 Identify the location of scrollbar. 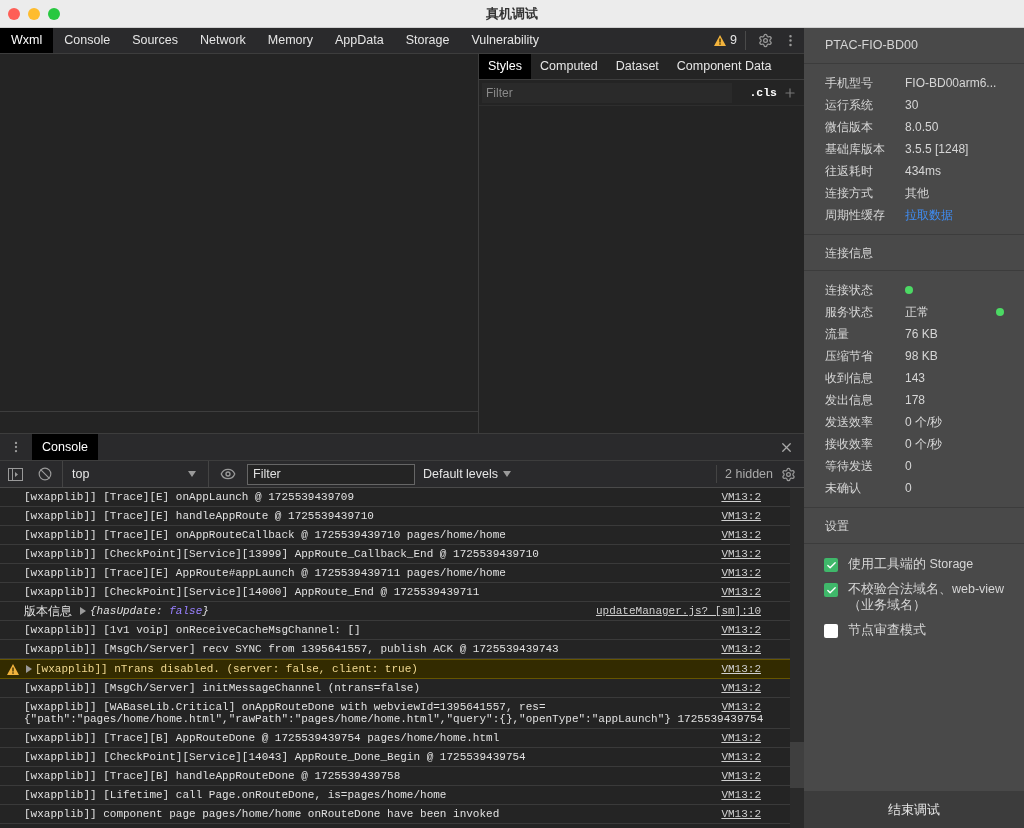
(797, 658).